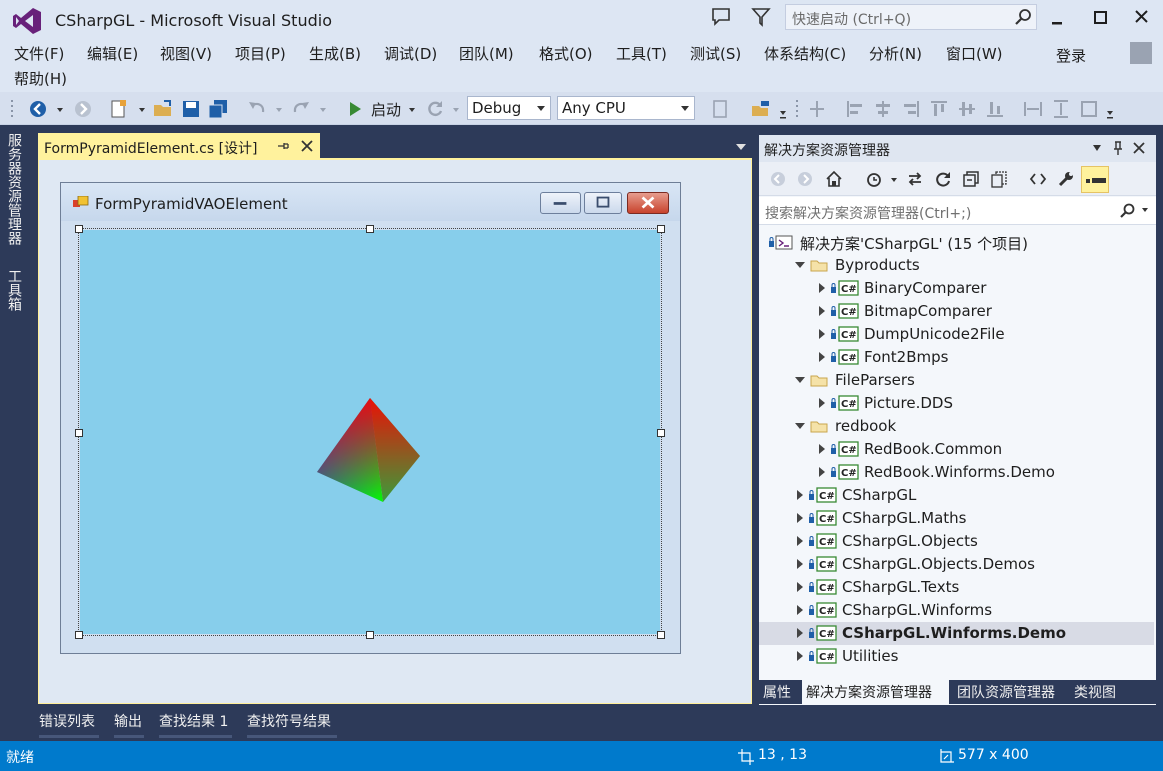 The height and width of the screenshot is (771, 1163). Describe the element at coordinates (967, 109) in the screenshot. I see `align-middles-icon` at that location.